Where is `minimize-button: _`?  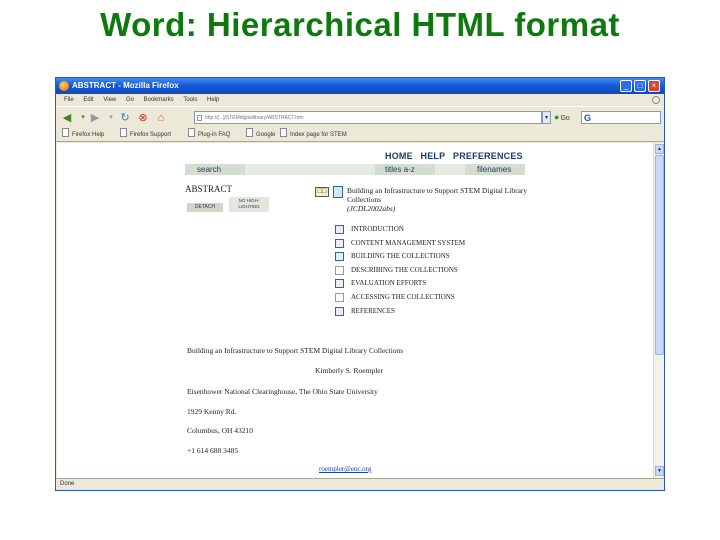
minimize-button: _ is located at coordinates (626, 86).